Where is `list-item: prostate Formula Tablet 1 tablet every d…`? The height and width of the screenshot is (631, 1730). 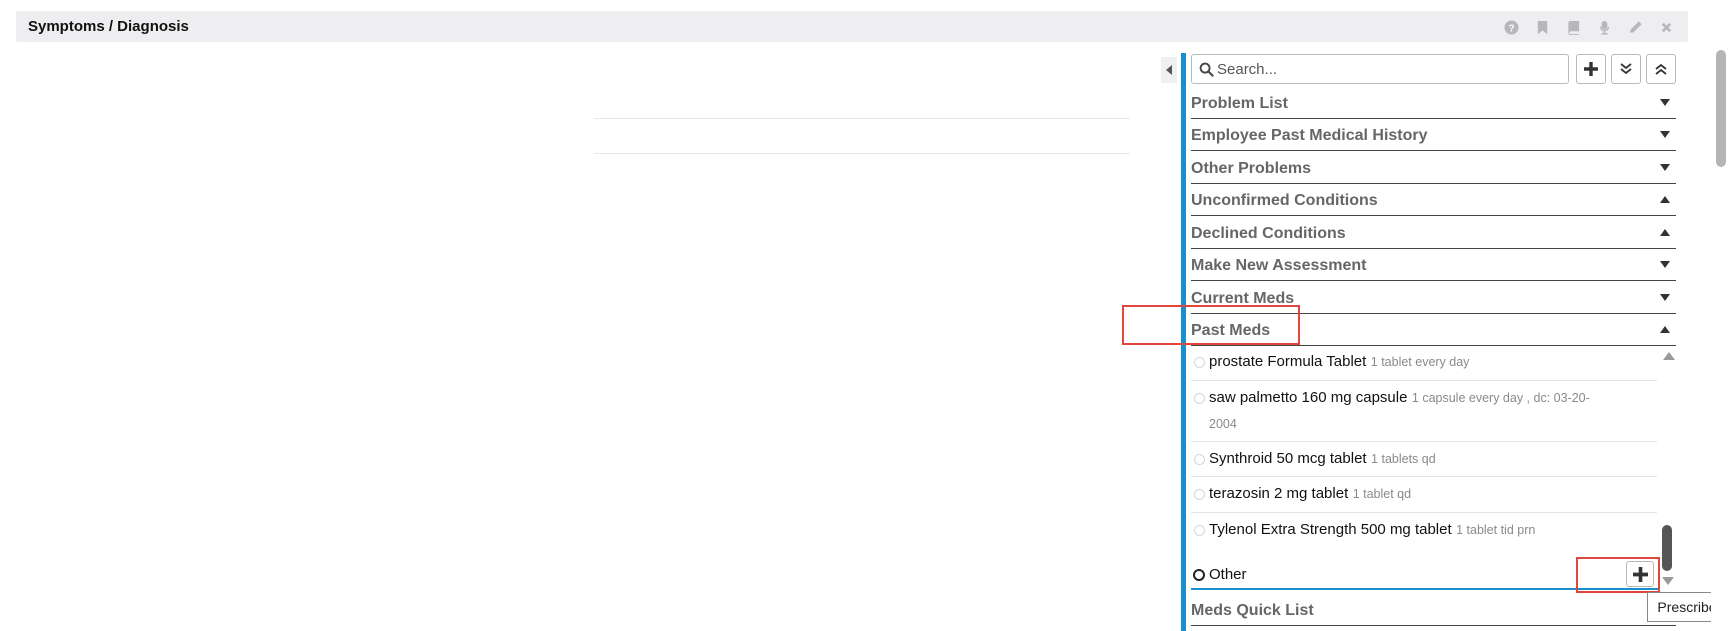 list-item: prostate Formula Tablet 1 tablet every d… is located at coordinates (1424, 363).